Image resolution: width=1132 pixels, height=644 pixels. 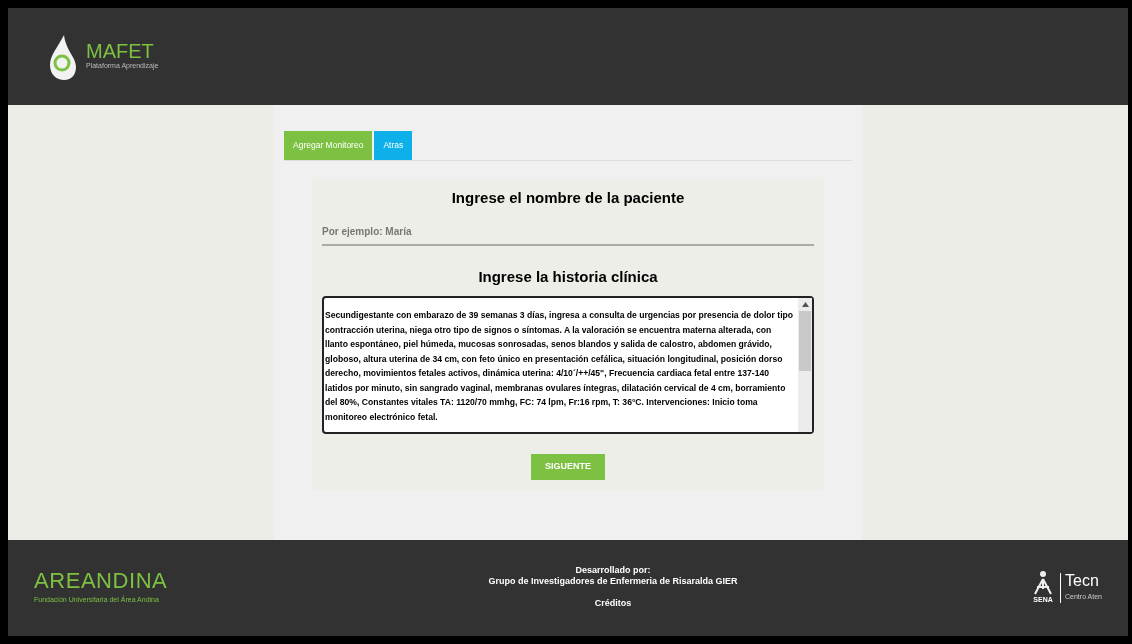 I want to click on form-heading: Ingrese el nombre de la paciente, so click(x=568, y=198).